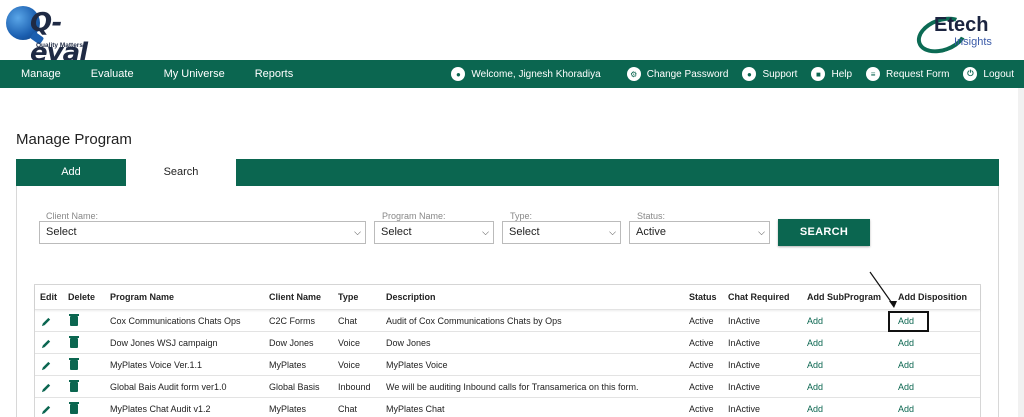 The image size is (1024, 417). What do you see at coordinates (292, 321) in the screenshot?
I see `client-name: C2C Forms` at bounding box center [292, 321].